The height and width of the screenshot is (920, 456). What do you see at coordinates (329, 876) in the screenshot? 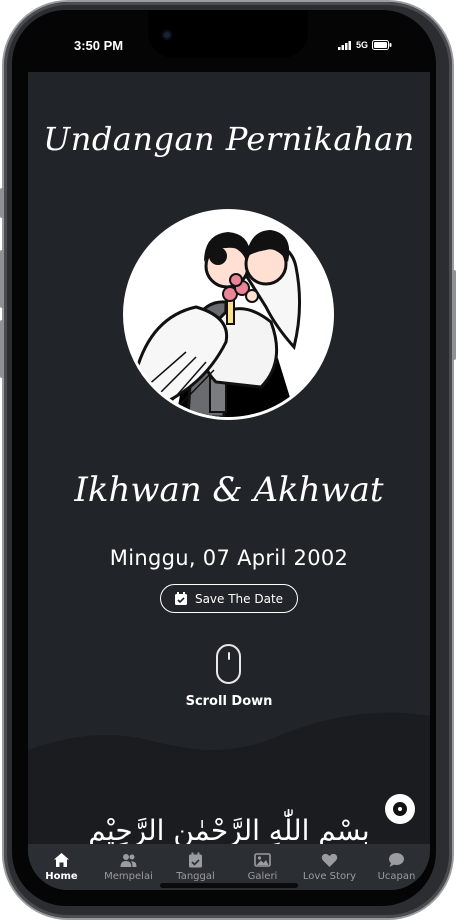
I see `nav-label: Love Story` at bounding box center [329, 876].